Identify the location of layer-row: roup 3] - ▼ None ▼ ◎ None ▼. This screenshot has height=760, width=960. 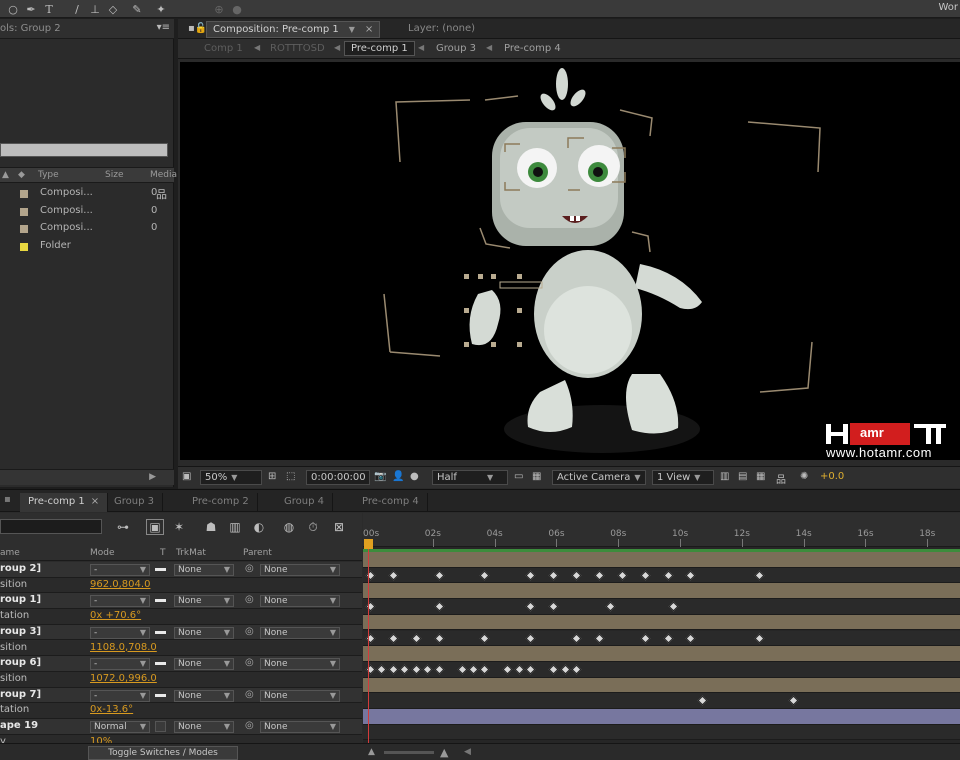
(181, 632).